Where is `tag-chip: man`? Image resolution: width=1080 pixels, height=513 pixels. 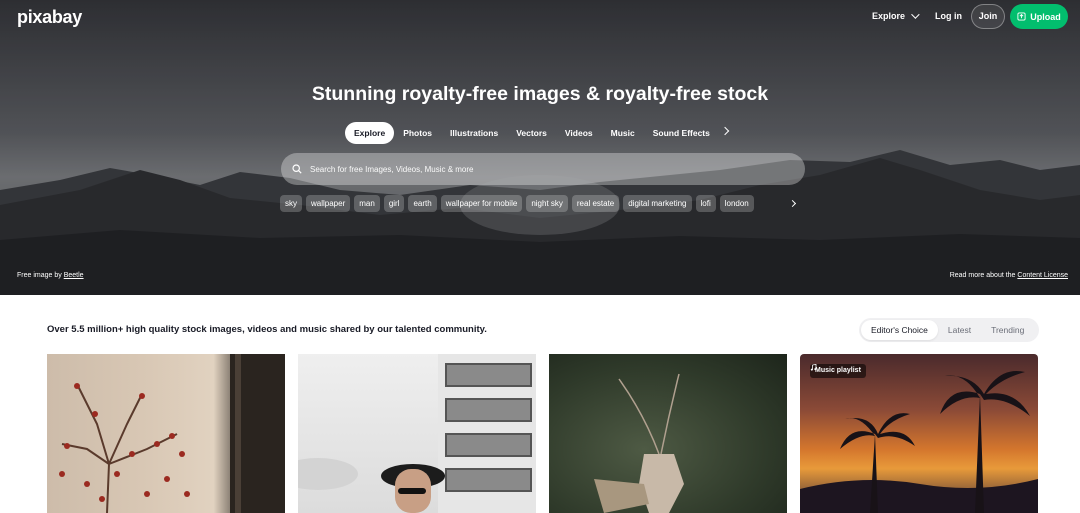
tag-chip: man is located at coordinates (367, 203).